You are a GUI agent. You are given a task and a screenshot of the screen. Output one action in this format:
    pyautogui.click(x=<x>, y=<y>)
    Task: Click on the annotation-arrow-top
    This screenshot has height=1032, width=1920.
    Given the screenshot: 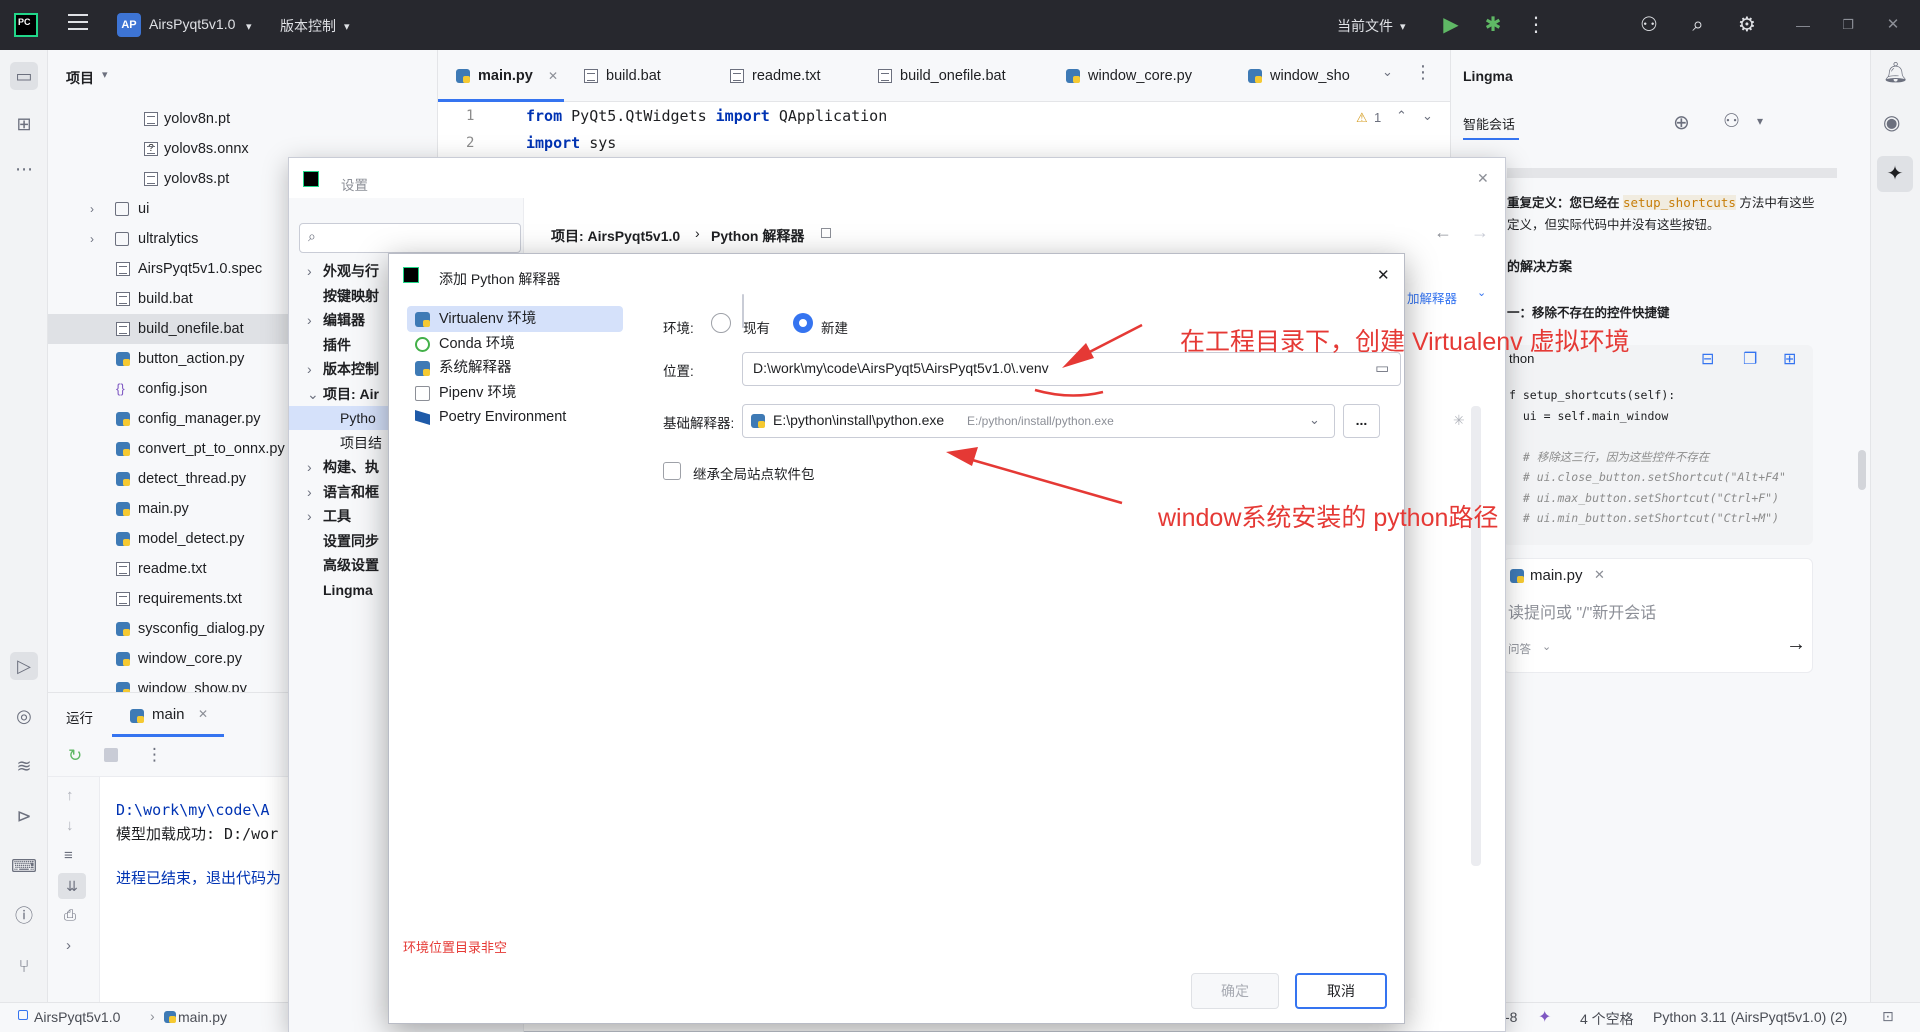 What is the action you would take?
    pyautogui.click(x=1102, y=345)
    